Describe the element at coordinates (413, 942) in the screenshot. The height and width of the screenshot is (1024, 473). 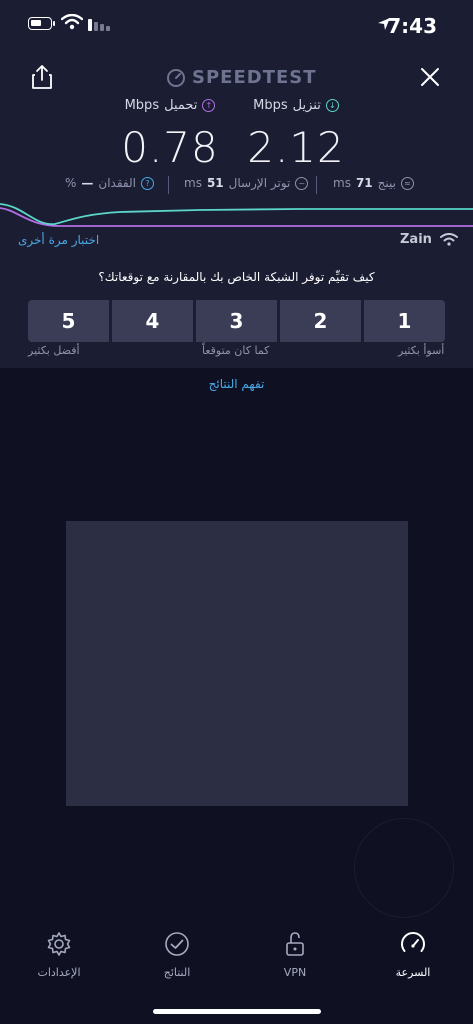
I see `speedometer-icon` at that location.